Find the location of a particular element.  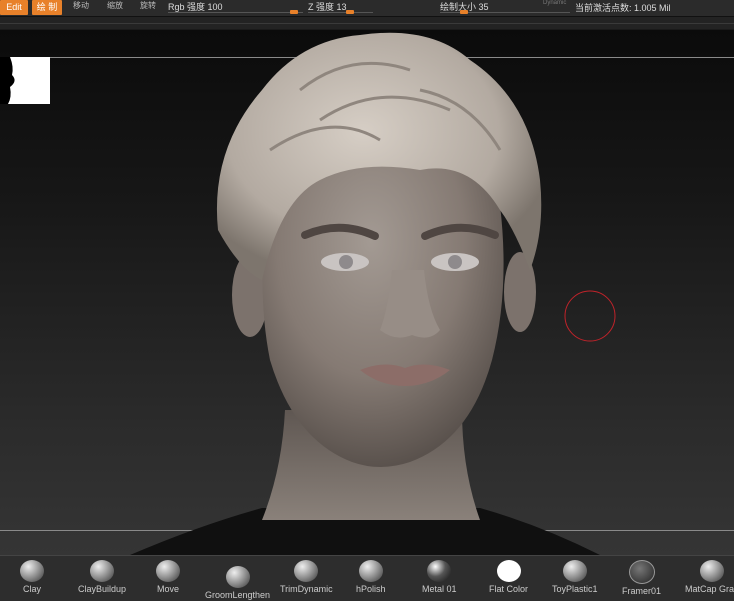

material-label: MatCap Gray is located at coordinates (709, 589).